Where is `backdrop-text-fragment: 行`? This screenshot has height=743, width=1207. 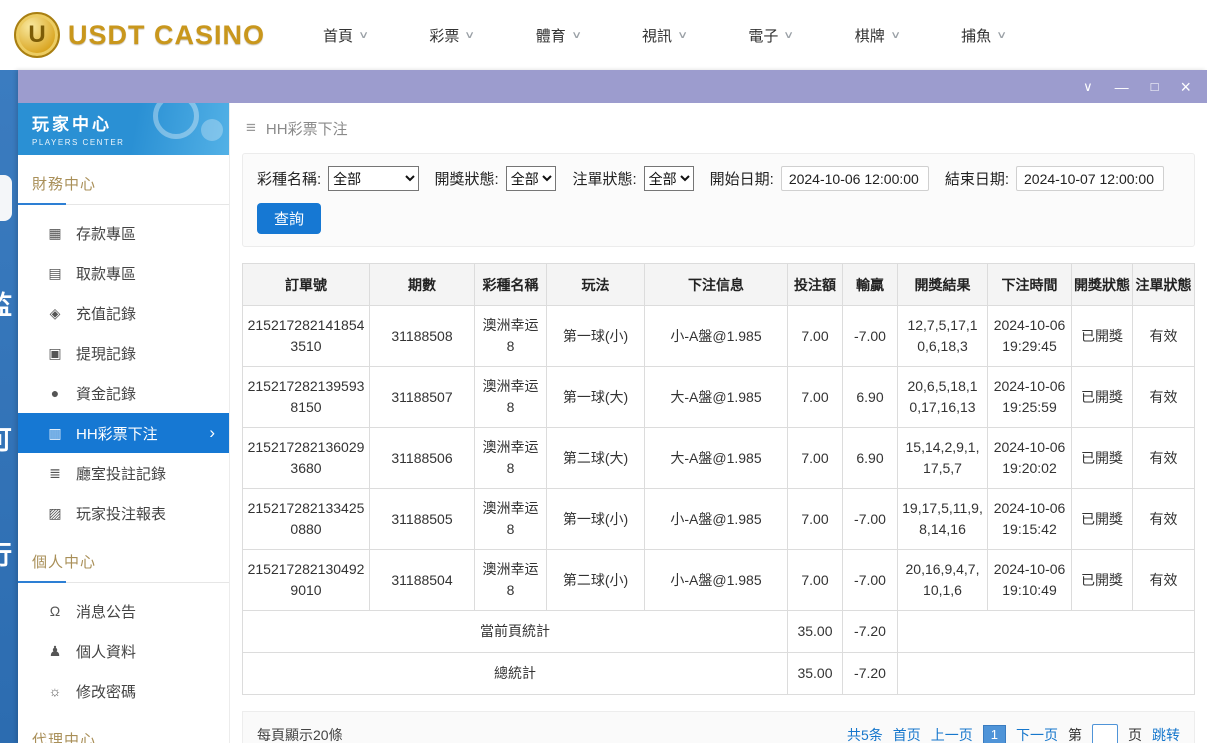
backdrop-text-fragment: 行 is located at coordinates (6, 553).